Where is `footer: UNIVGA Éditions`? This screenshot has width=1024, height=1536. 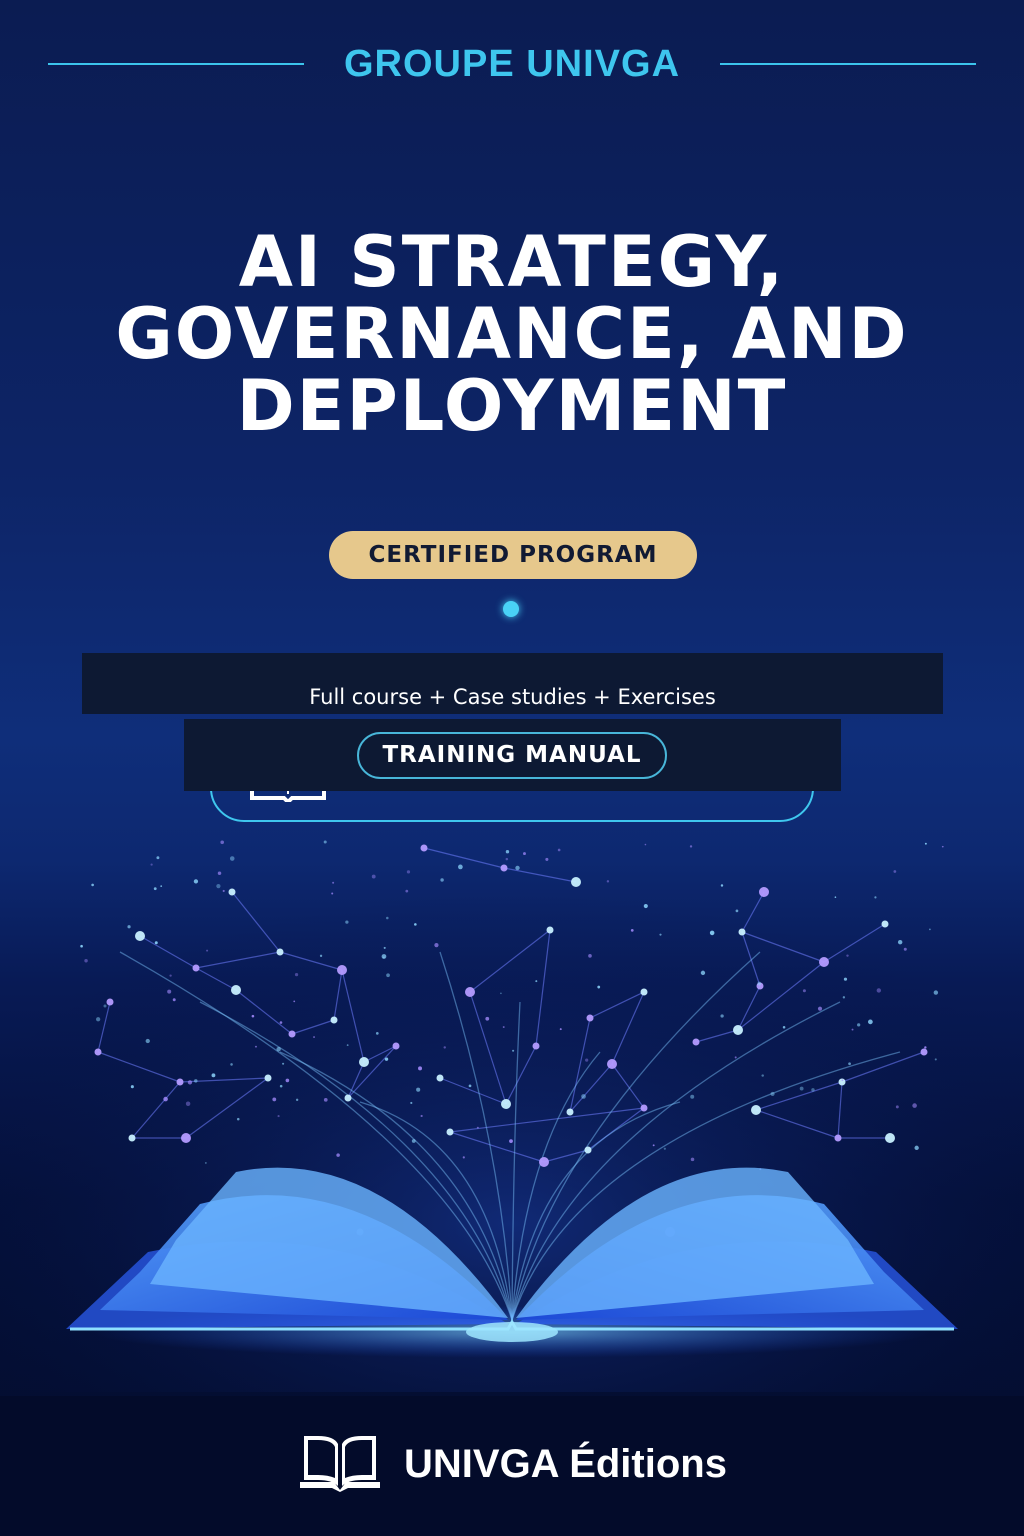
footer: UNIVGA Éditions is located at coordinates (512, 1466).